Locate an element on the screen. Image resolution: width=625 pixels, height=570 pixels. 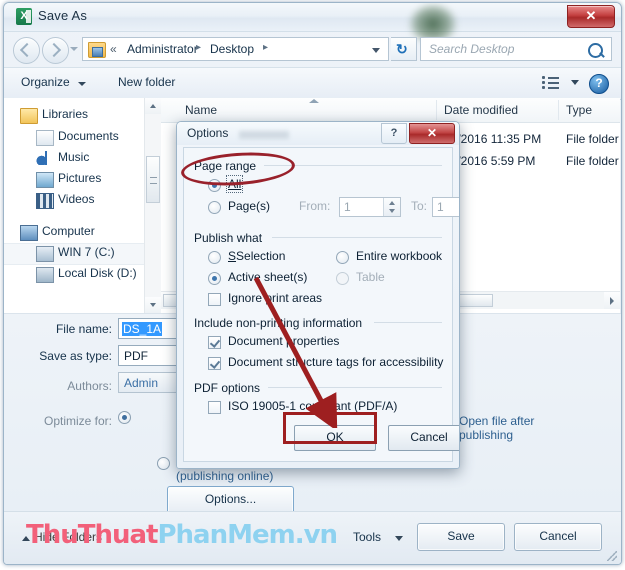
cancel-button: Cancel is located at coordinates (558, 537).